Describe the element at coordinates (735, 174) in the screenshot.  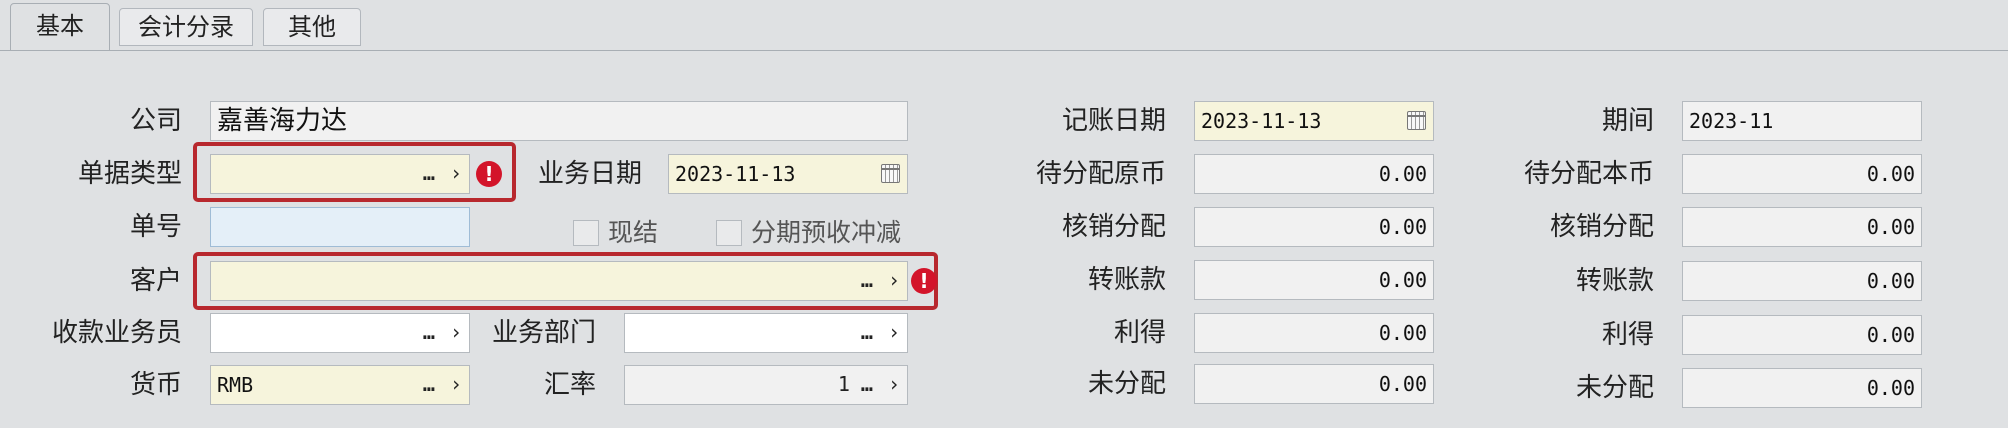
I see `biz-date-value: 2023-11-13` at that location.